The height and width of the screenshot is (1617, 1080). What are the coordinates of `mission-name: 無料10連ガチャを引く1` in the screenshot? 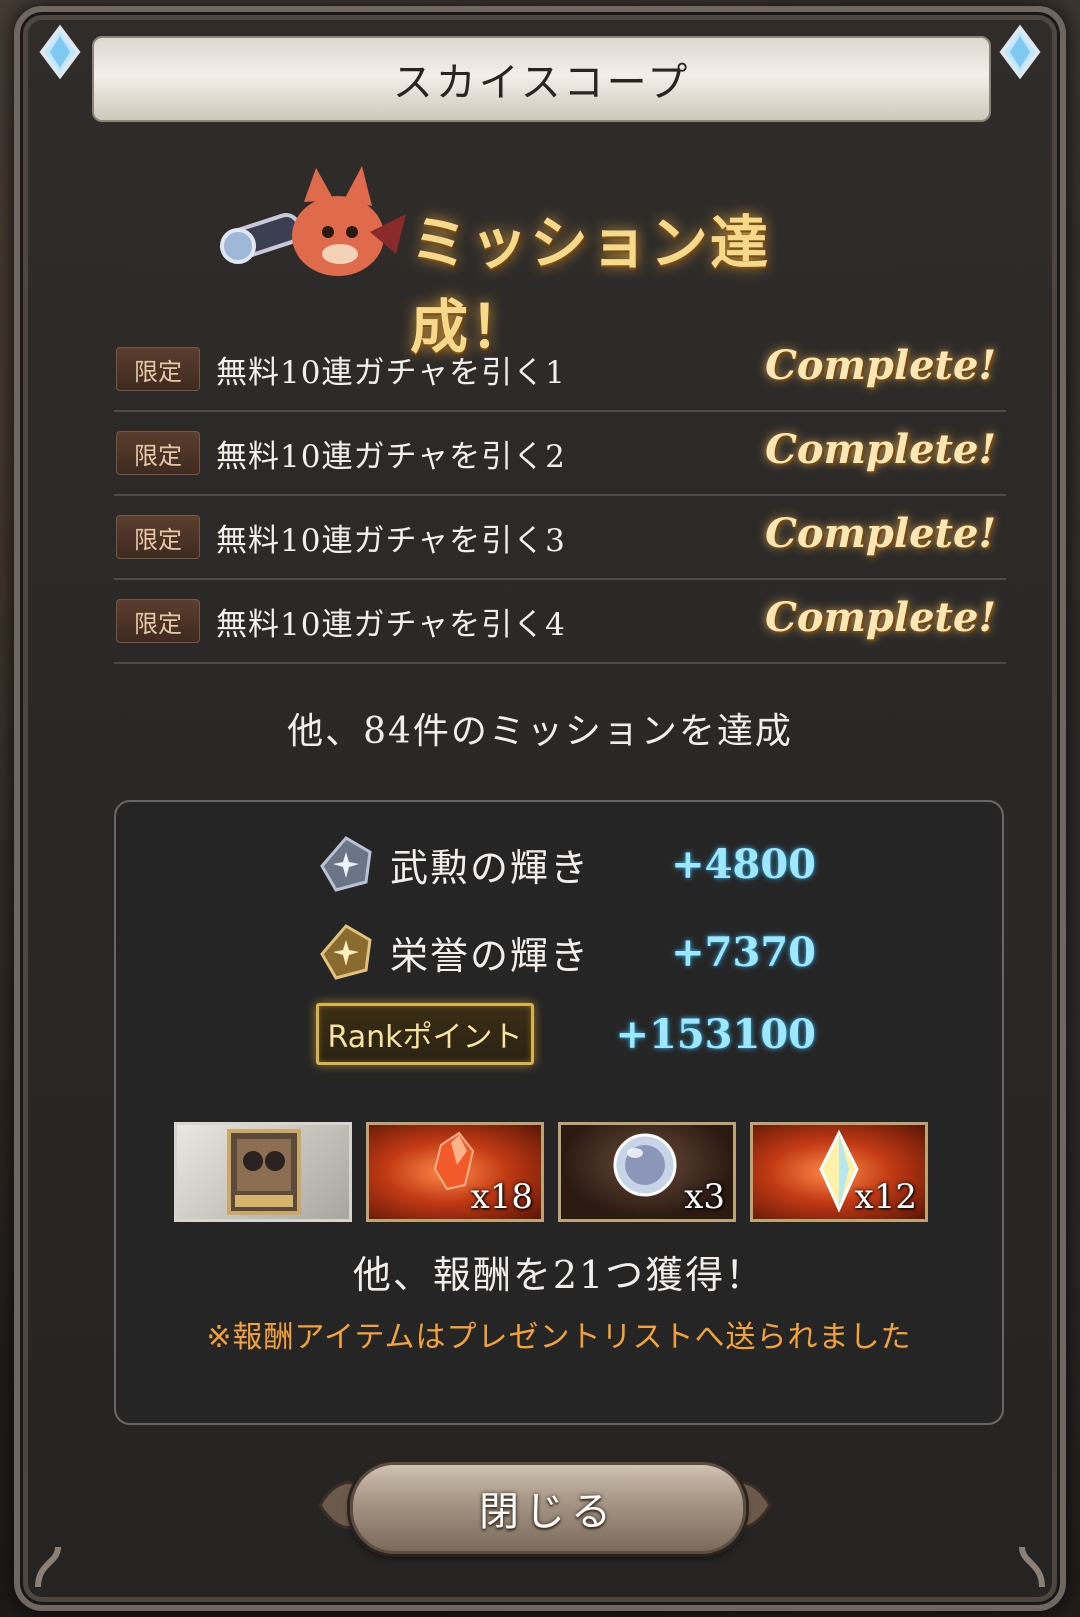 It's located at (391, 372).